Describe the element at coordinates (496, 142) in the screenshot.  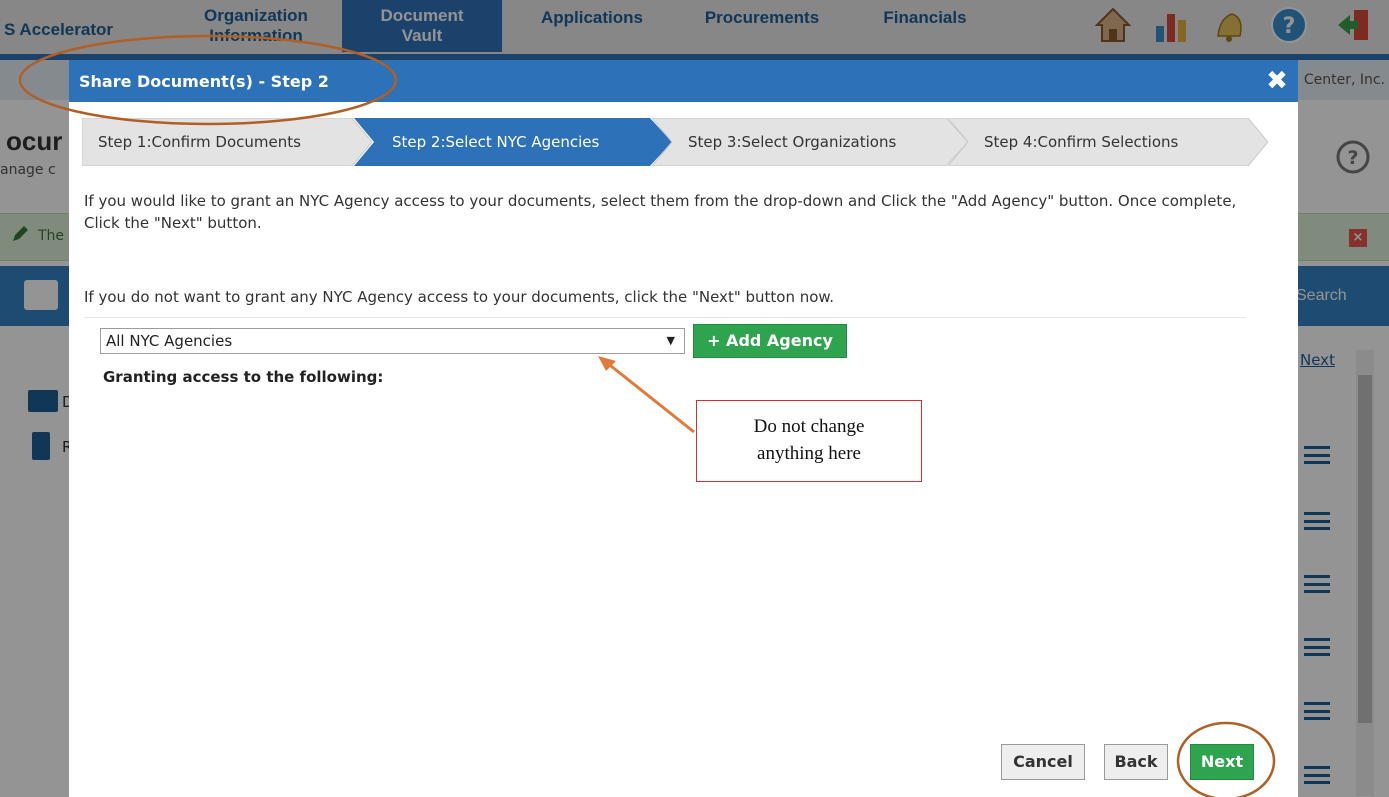
I see `step-label: Step 2:Select NYC Agencies` at that location.